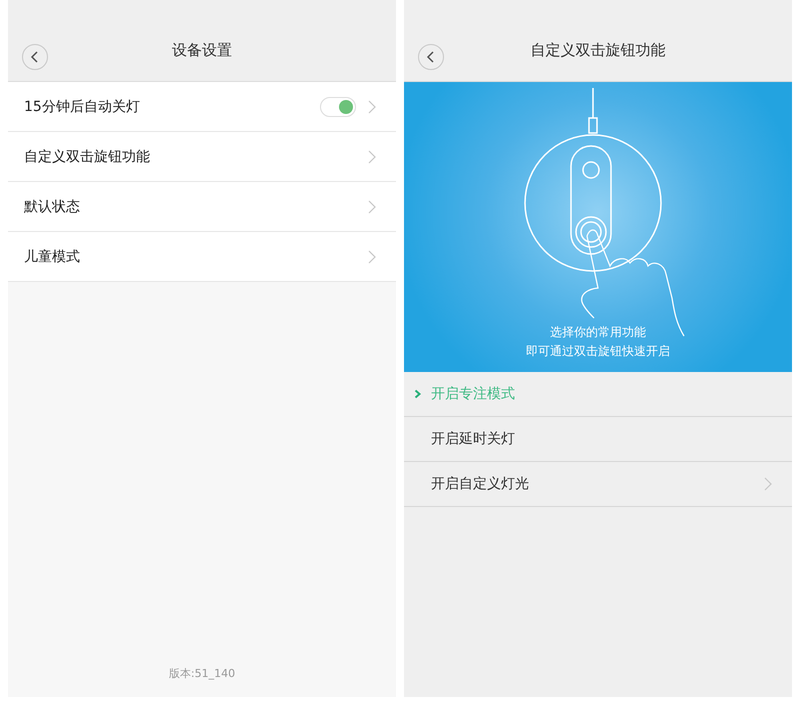 This screenshot has width=800, height=705. What do you see at coordinates (52, 207) in the screenshot?
I see `setting-label: 默认状态` at bounding box center [52, 207].